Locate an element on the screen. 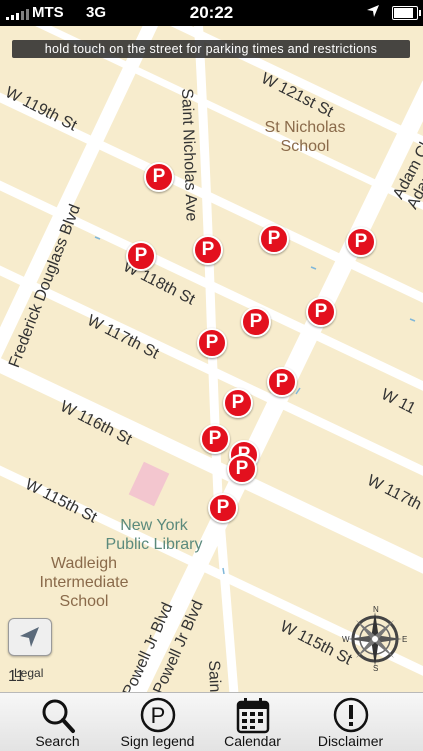 This screenshot has width=423, height=751. svg-text: P is located at coordinates (157, 715).